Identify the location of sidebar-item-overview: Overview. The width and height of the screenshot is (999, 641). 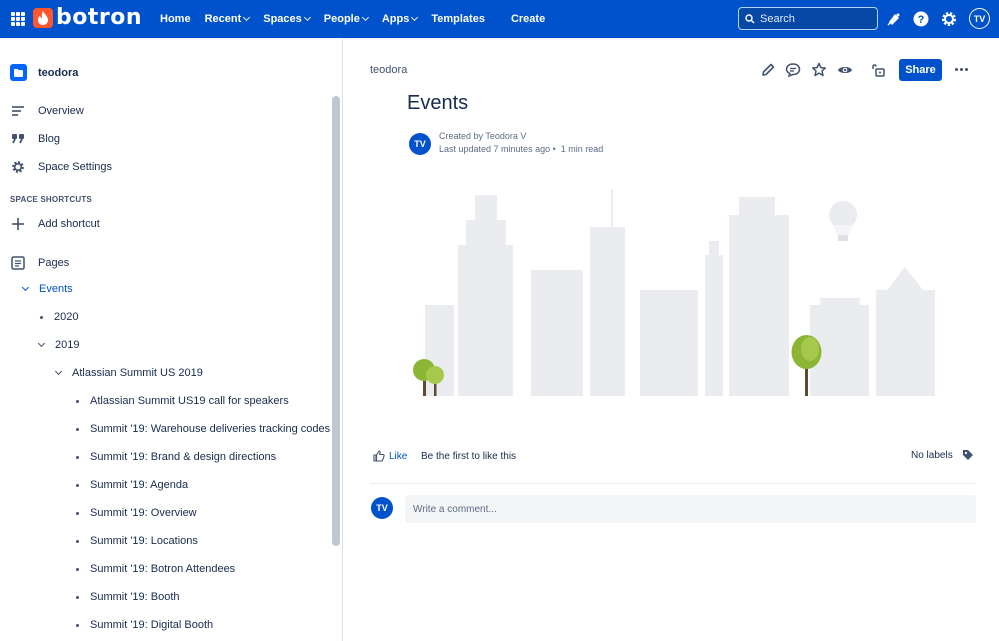
(47, 111).